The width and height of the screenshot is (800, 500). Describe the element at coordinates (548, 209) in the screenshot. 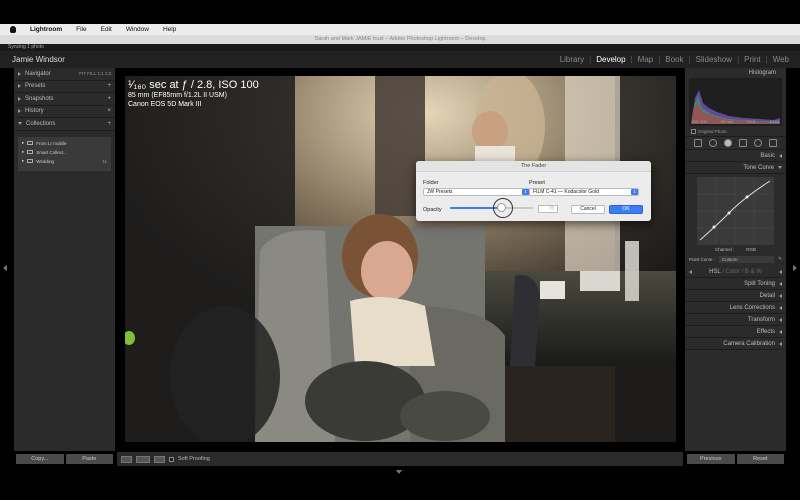

I see `opacity-value-field: 78` at that location.